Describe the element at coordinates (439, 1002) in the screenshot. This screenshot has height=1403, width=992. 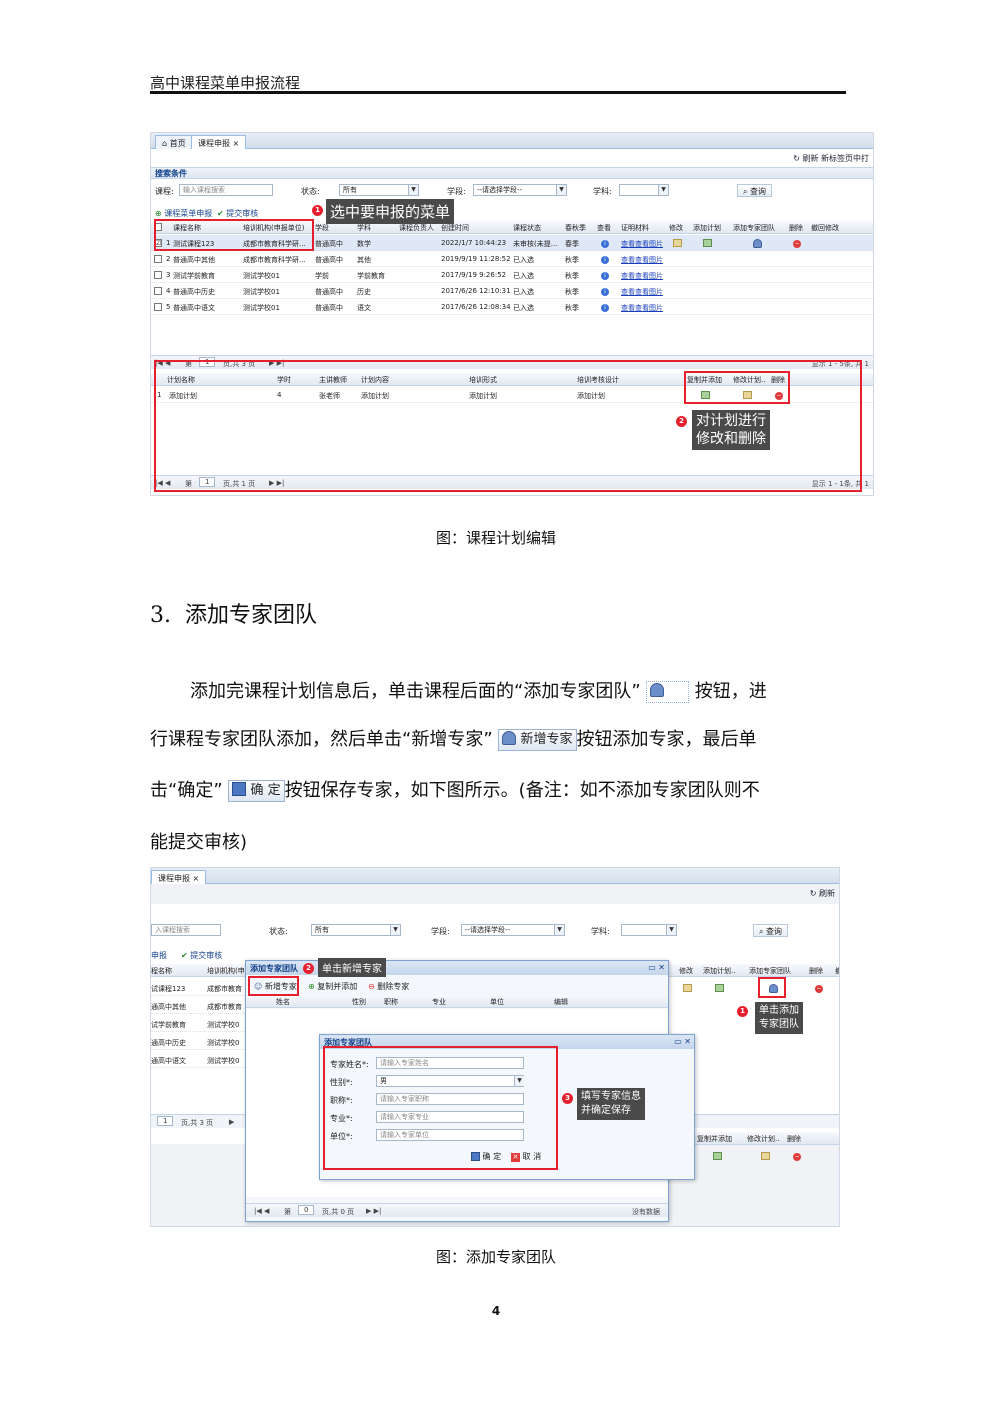
I see `col-major: 专业` at that location.